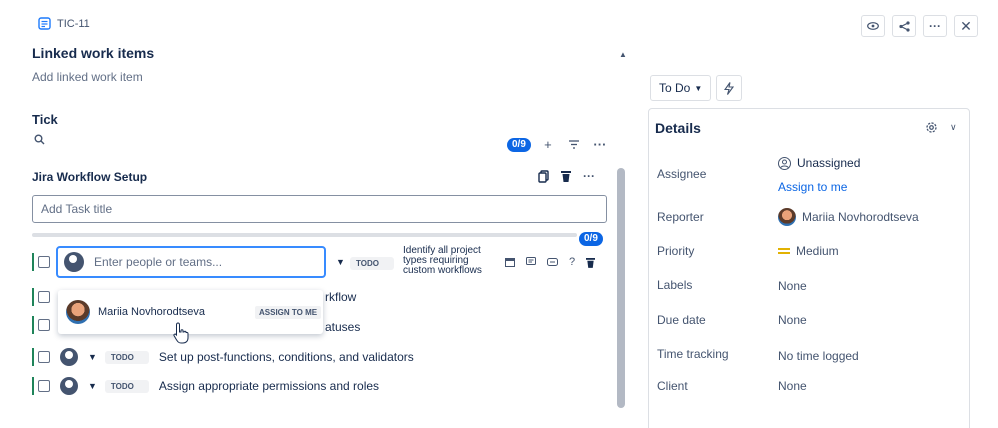  I want to click on field-label-due-date: Due date, so click(681, 320).